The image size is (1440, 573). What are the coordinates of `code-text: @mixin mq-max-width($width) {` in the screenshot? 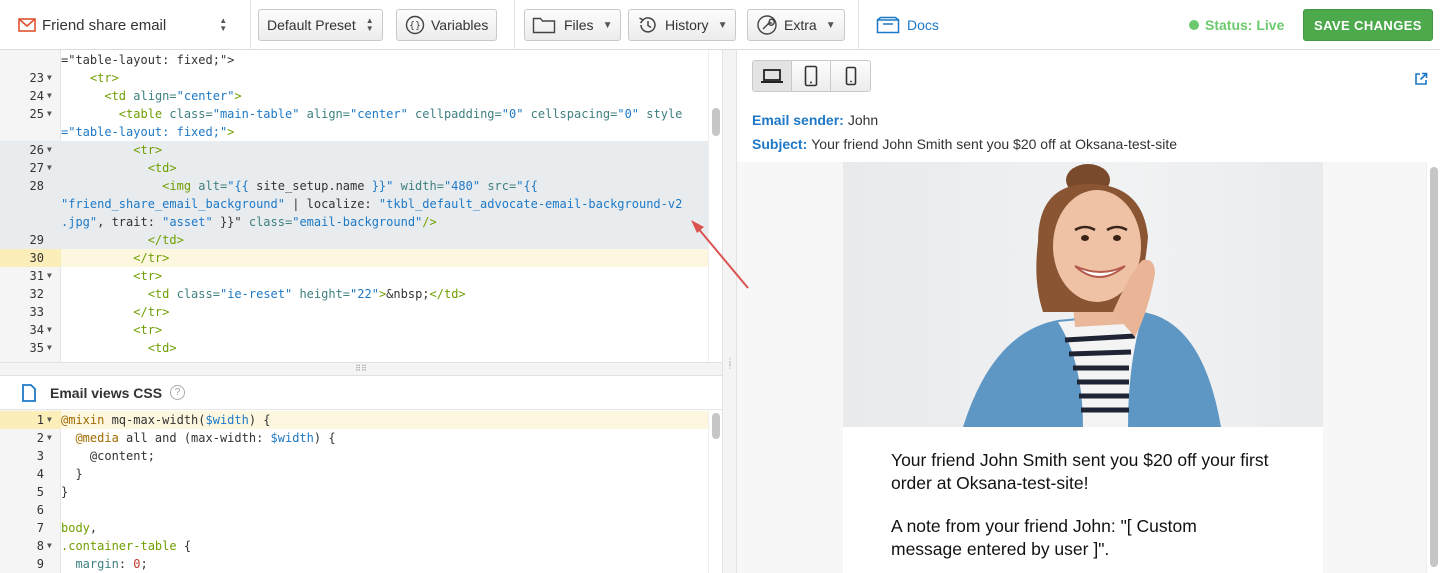 It's located at (166, 420).